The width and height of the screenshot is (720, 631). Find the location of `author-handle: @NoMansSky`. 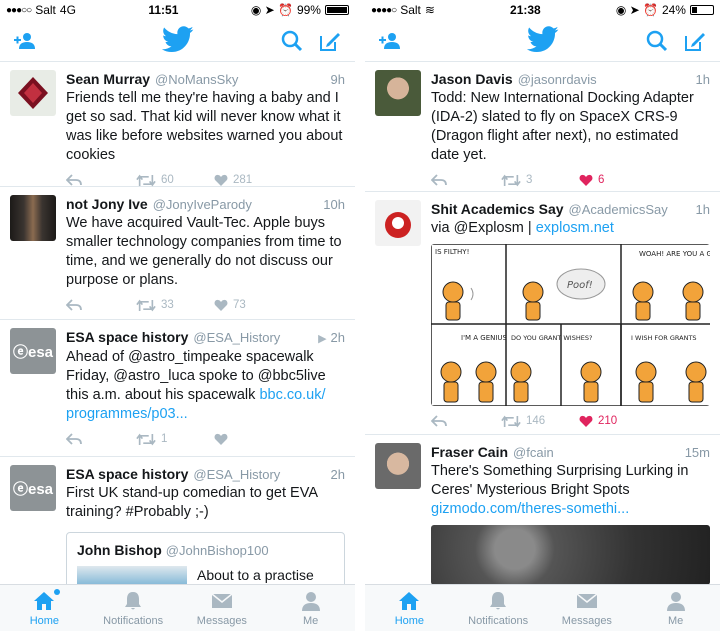

author-handle: @NoMansSky is located at coordinates (240, 80).